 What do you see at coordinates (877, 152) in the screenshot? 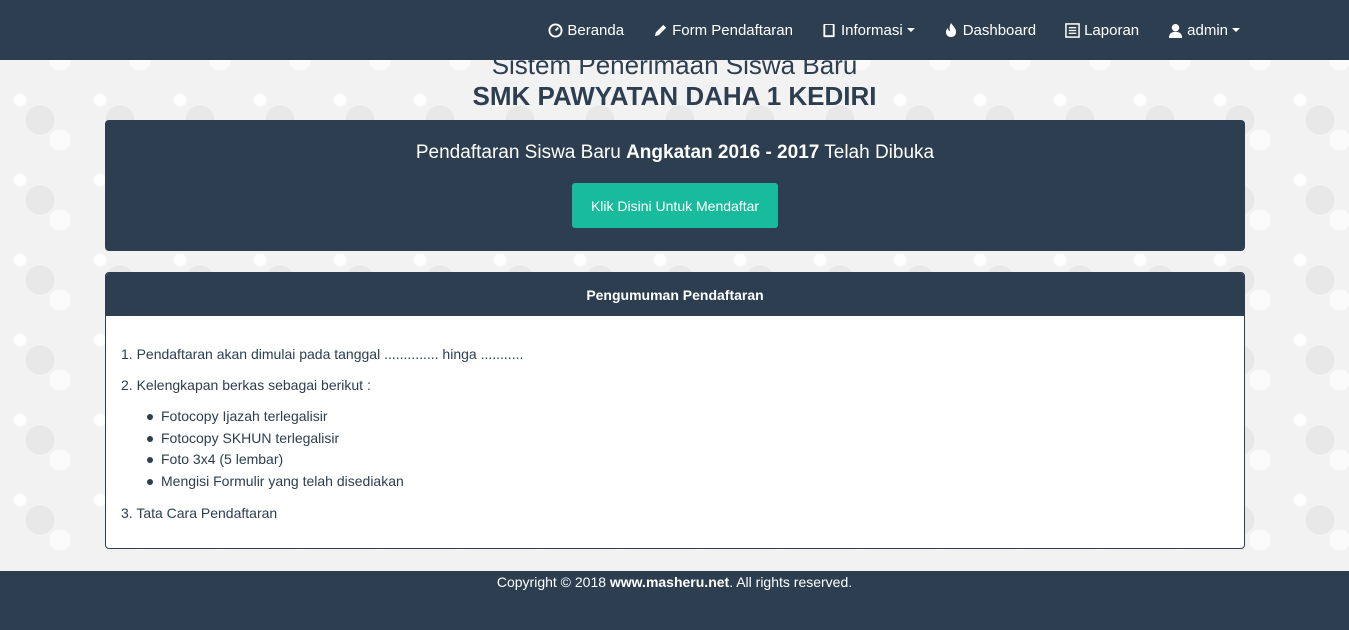
I see `banner-text-suffix: Telah Dibuka` at bounding box center [877, 152].